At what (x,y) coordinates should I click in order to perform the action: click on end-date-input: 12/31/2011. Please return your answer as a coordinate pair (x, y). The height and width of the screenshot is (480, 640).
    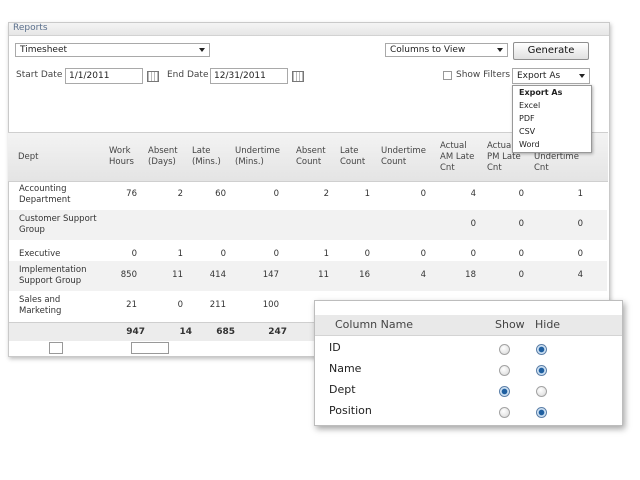
    Looking at the image, I should click on (249, 76).